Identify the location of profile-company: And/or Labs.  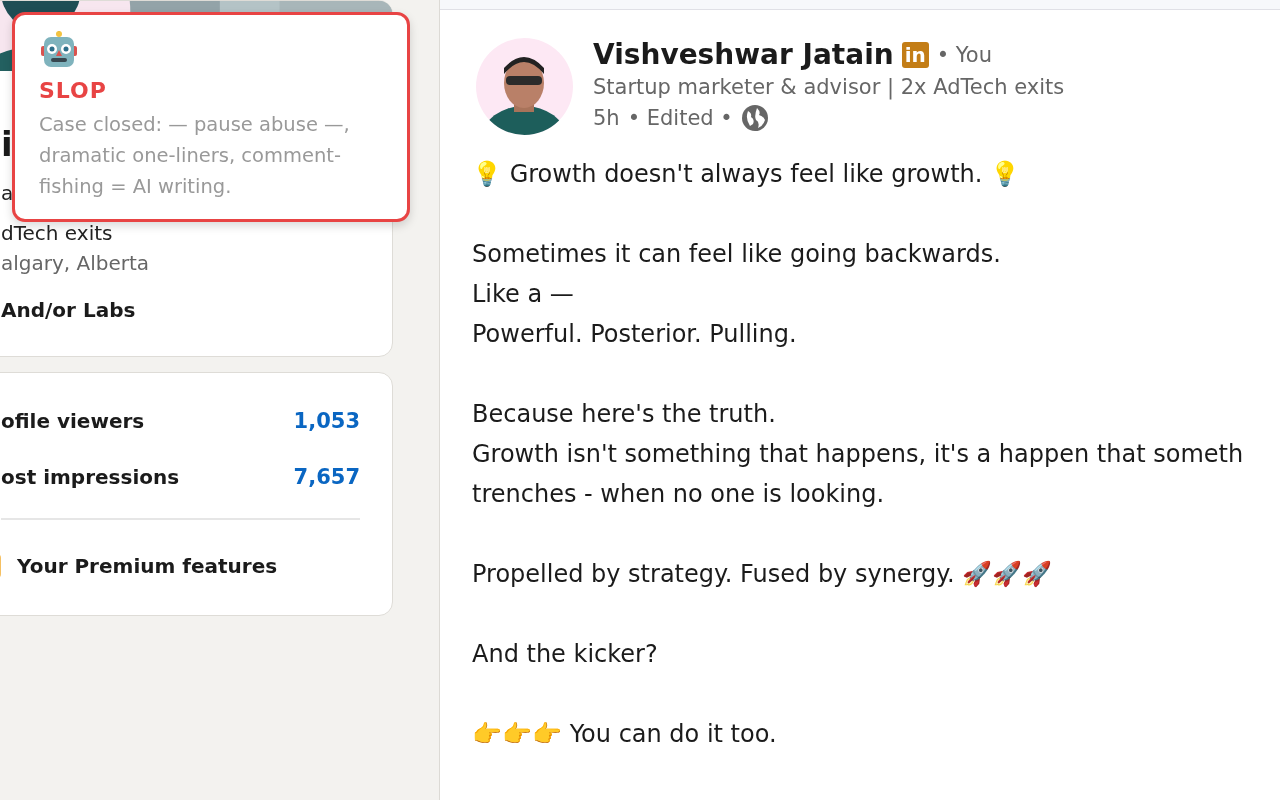
(68, 310).